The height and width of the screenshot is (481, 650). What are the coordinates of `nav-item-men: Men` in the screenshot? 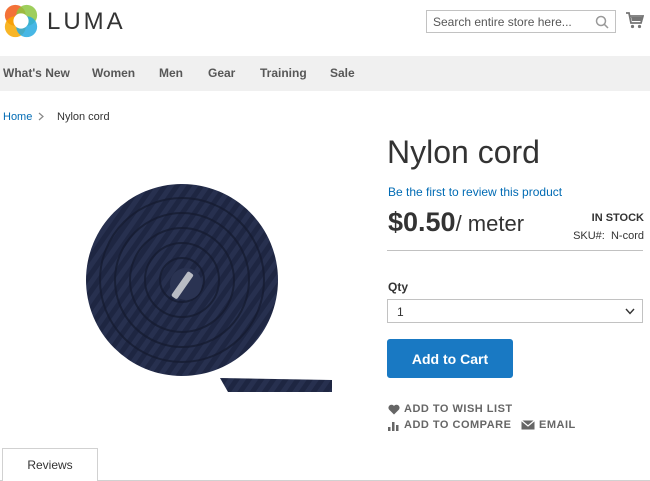 It's located at (171, 73).